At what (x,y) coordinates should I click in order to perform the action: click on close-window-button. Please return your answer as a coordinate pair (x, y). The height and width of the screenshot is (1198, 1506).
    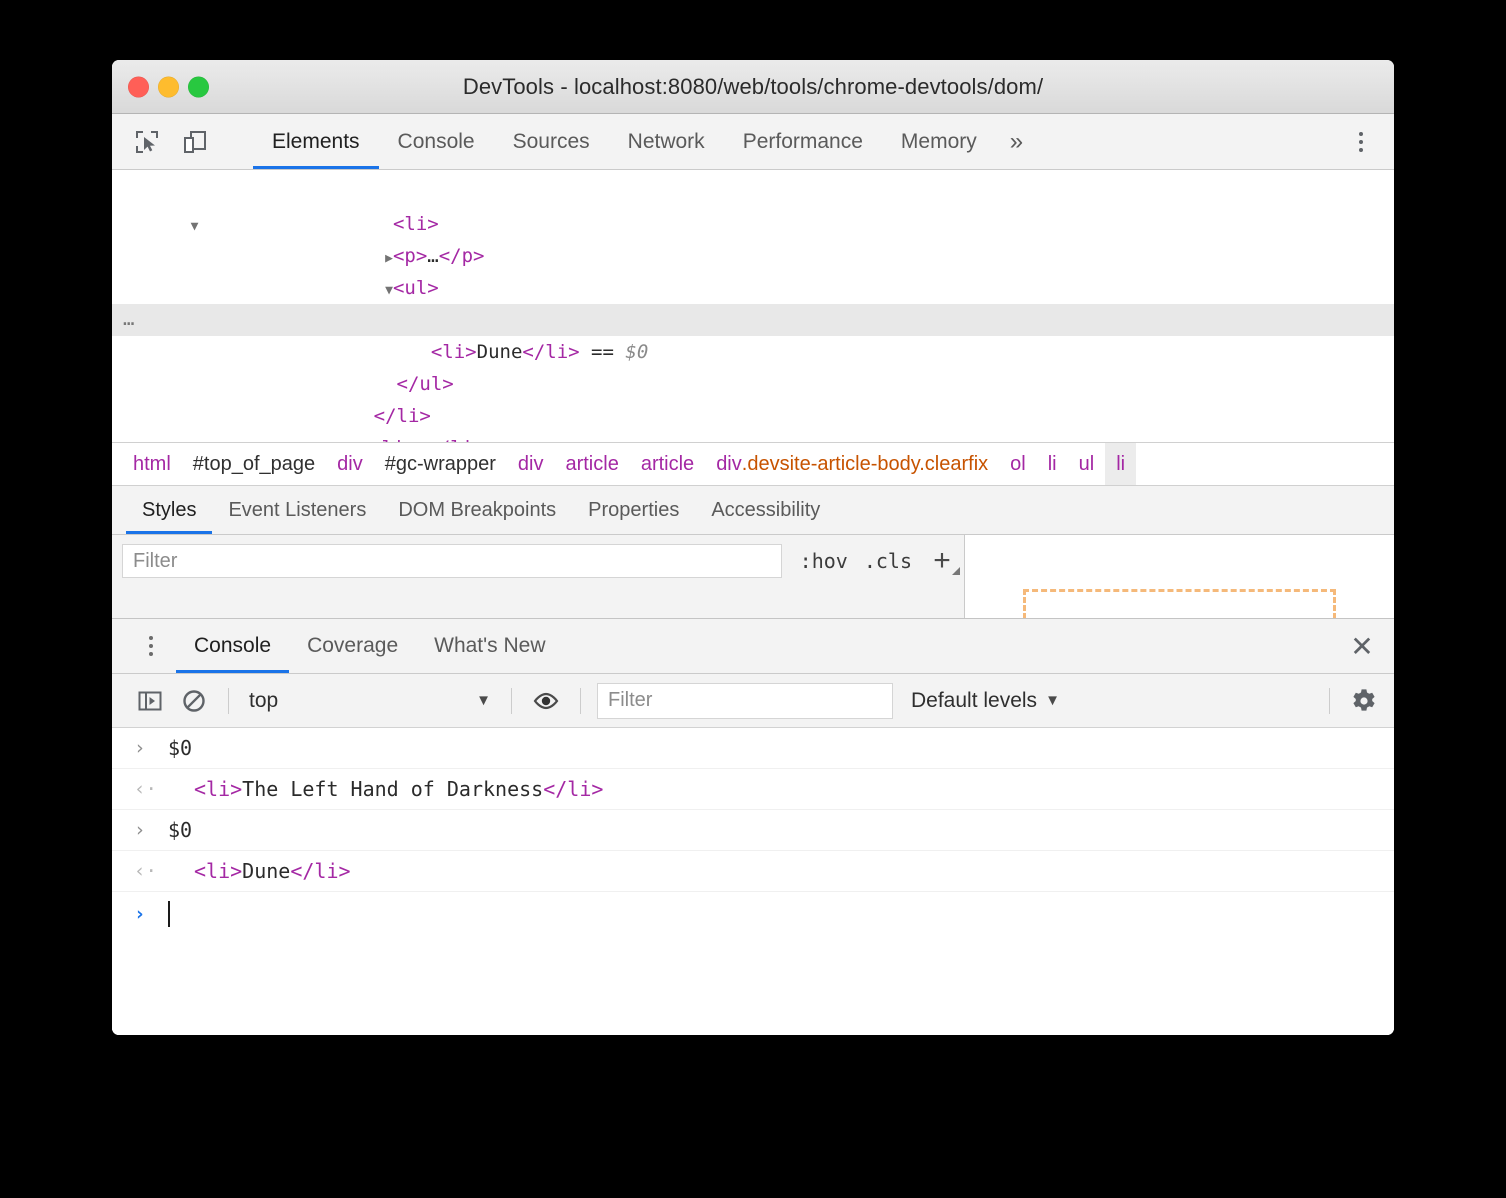
    Looking at the image, I should click on (138, 86).